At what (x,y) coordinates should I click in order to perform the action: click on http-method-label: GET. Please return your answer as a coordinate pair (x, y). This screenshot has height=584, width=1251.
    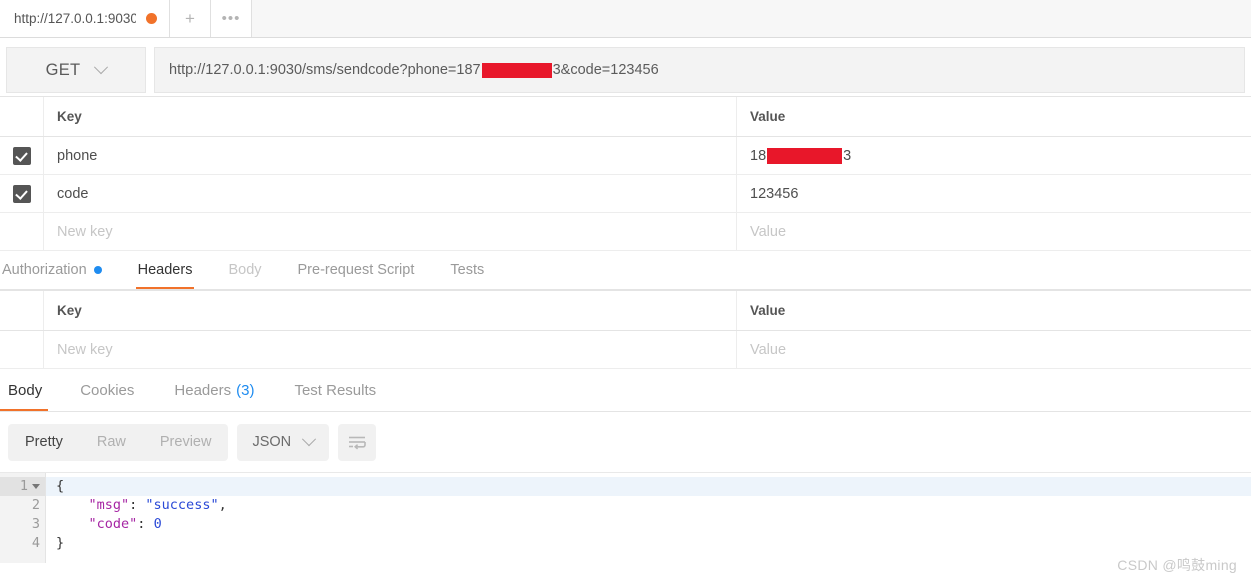
    Looking at the image, I should click on (63, 69).